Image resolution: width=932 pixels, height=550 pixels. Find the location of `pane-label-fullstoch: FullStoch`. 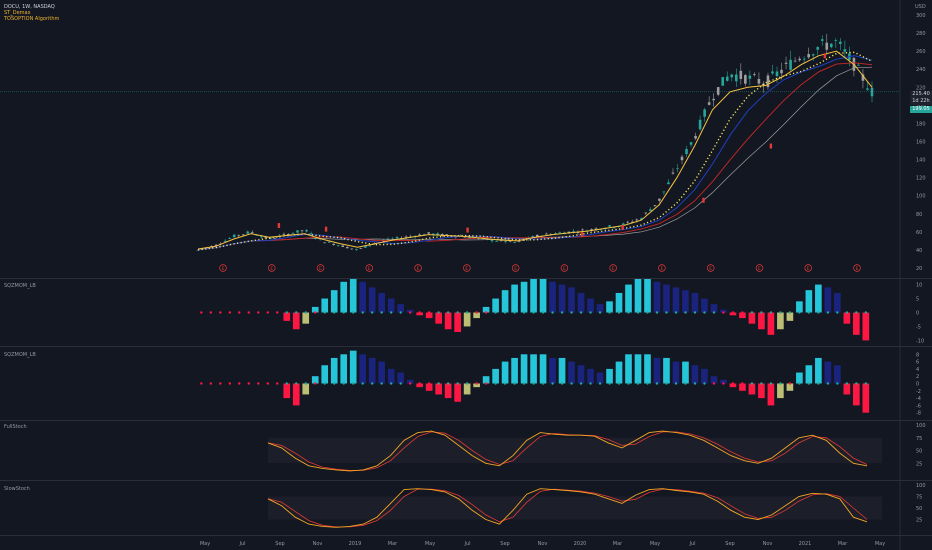

pane-label-fullstoch: FullStoch is located at coordinates (15, 427).